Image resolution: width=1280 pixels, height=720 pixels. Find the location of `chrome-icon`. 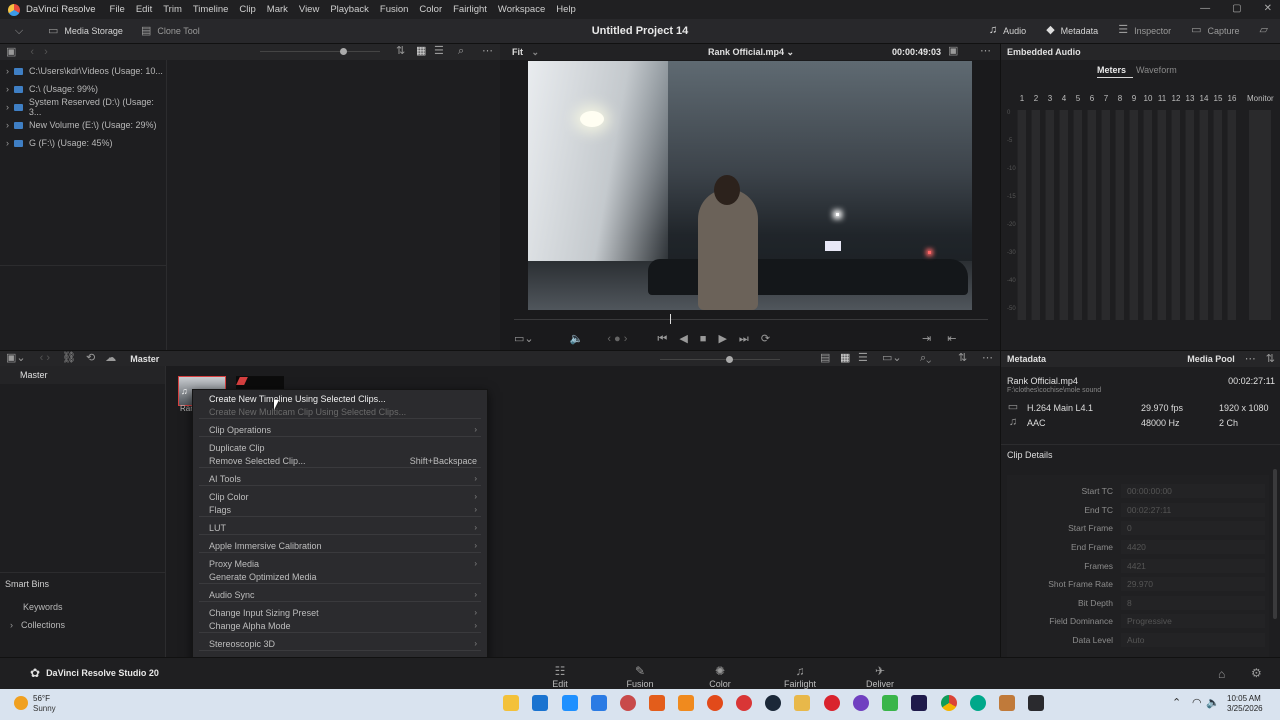

chrome-icon is located at coordinates (949, 703).